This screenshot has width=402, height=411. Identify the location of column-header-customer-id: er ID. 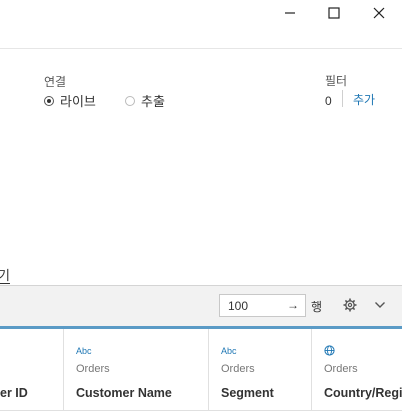
(32, 369).